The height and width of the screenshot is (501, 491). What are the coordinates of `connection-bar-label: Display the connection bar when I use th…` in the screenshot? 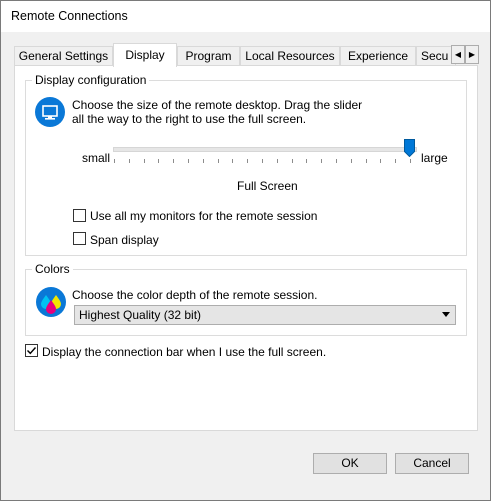 It's located at (184, 352).